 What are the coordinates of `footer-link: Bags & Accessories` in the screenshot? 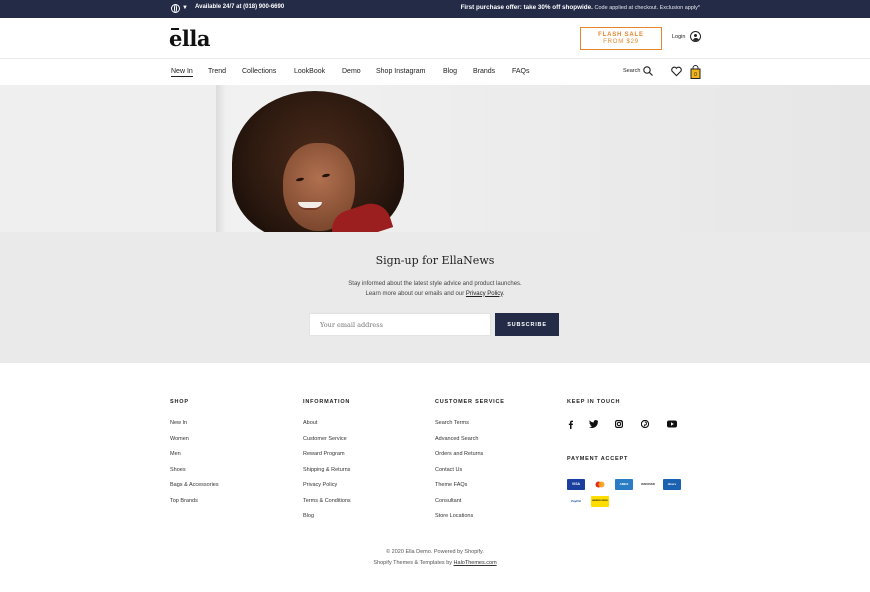 It's located at (194, 489).